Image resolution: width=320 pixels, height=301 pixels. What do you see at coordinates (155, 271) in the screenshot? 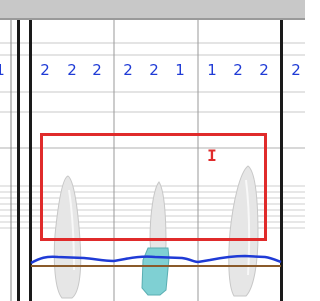
I see `implant` at bounding box center [155, 271].